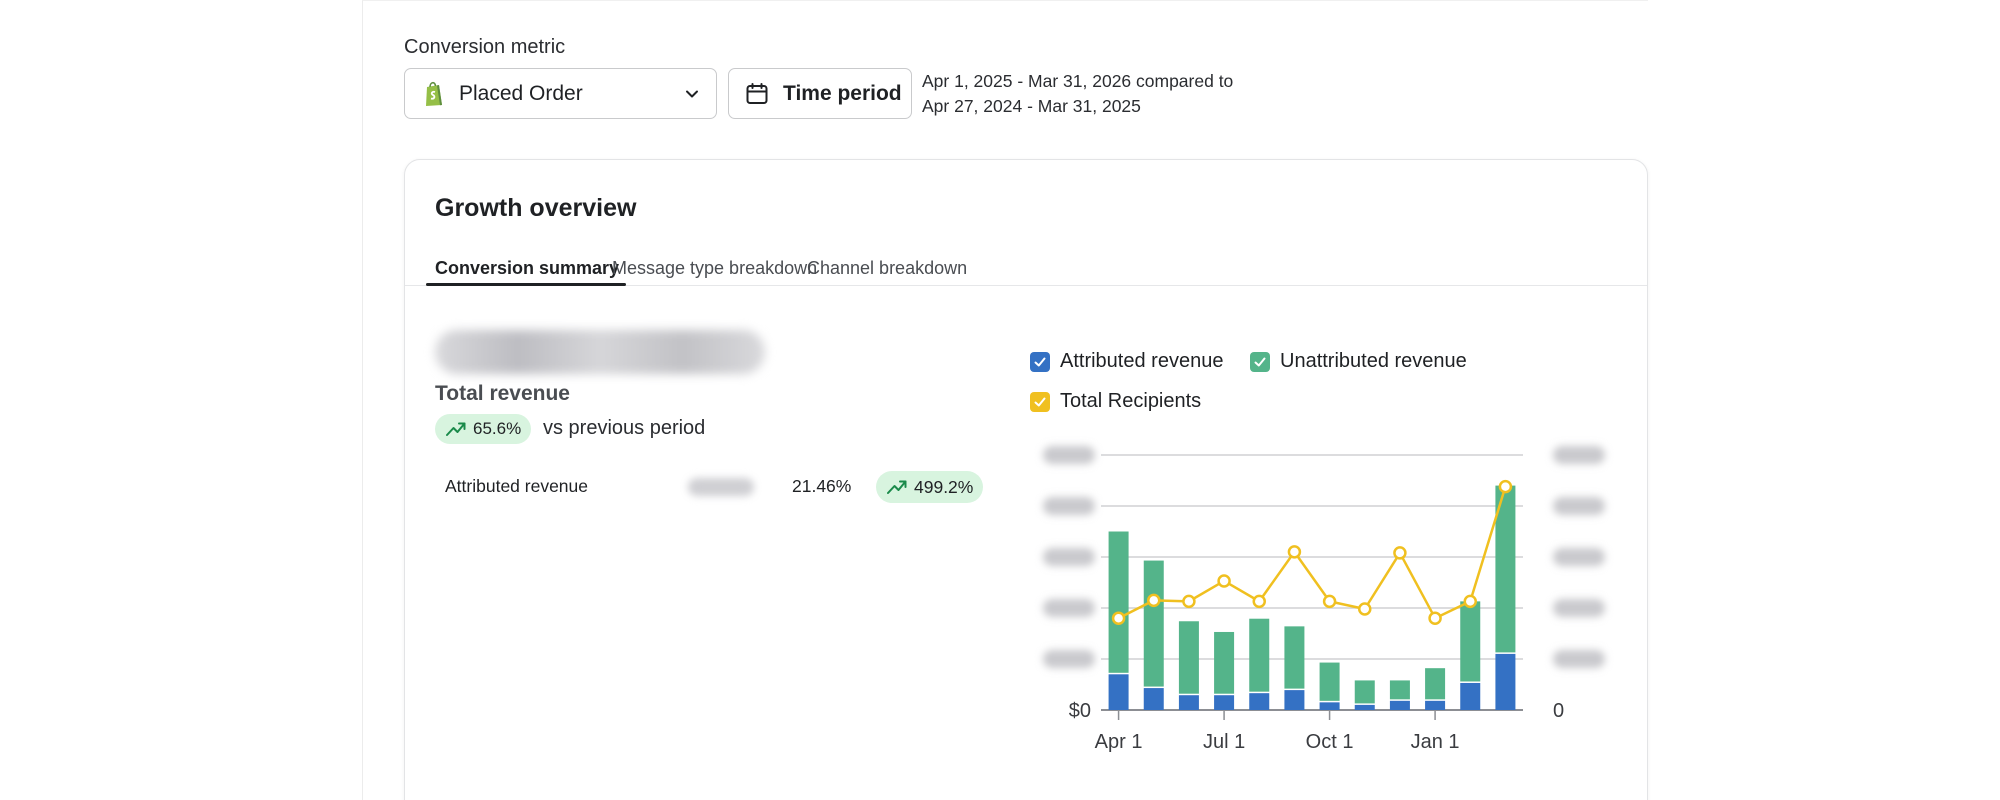  What do you see at coordinates (1031, 106) in the screenshot?
I see `period-range-previous: Apr 27, 2024 - Mar 31, 2025` at bounding box center [1031, 106].